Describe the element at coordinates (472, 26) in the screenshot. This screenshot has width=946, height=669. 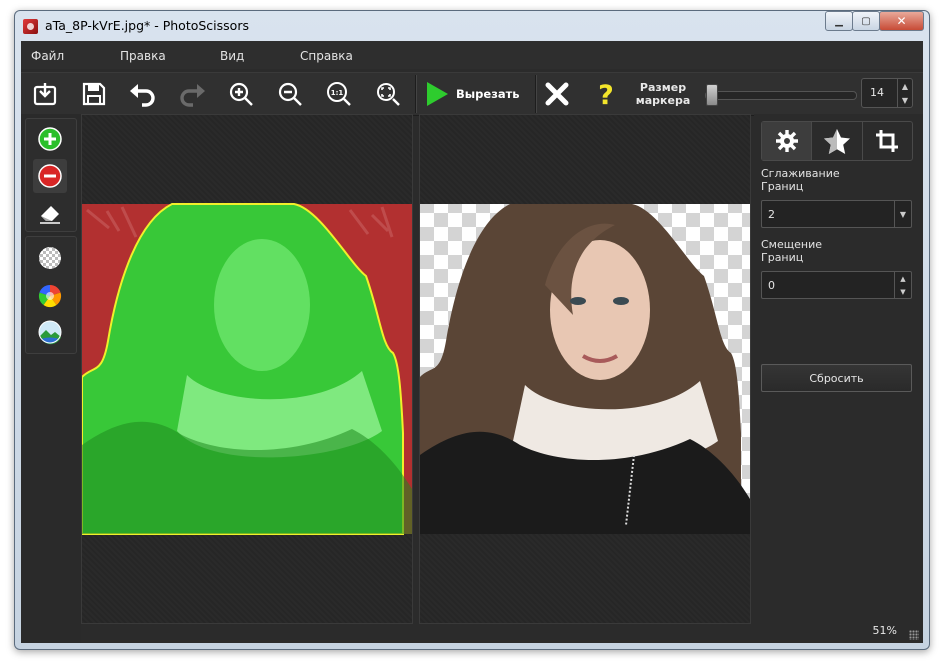
I see `title-bar: aTa_8P-kVrE.jpg* - PhotoScissors ▁ ▢ ✕` at that location.